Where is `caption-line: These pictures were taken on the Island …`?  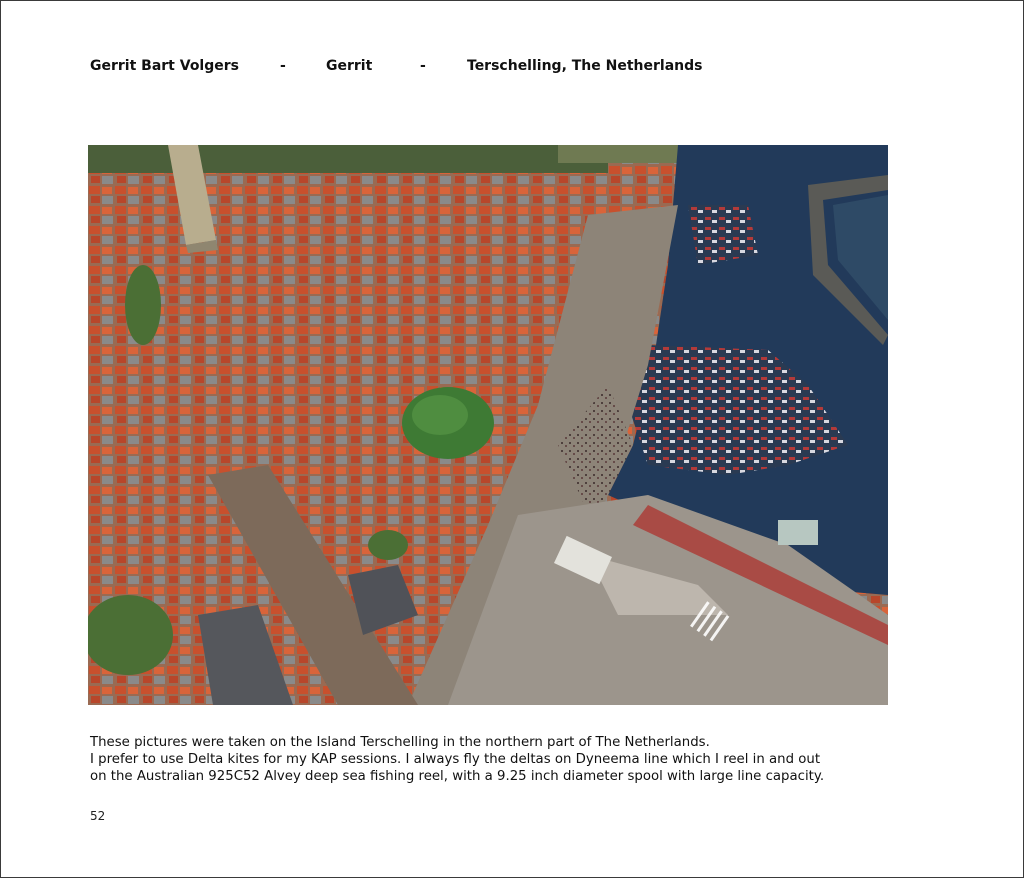 caption-line: These pictures were taken on the Island … is located at coordinates (400, 742).